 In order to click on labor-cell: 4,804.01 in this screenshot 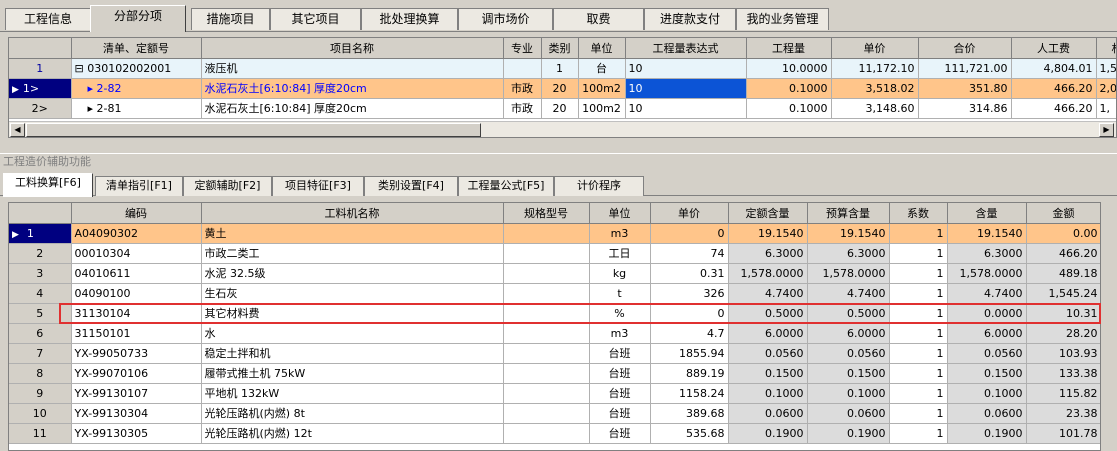, I will do `click(1054, 68)`.